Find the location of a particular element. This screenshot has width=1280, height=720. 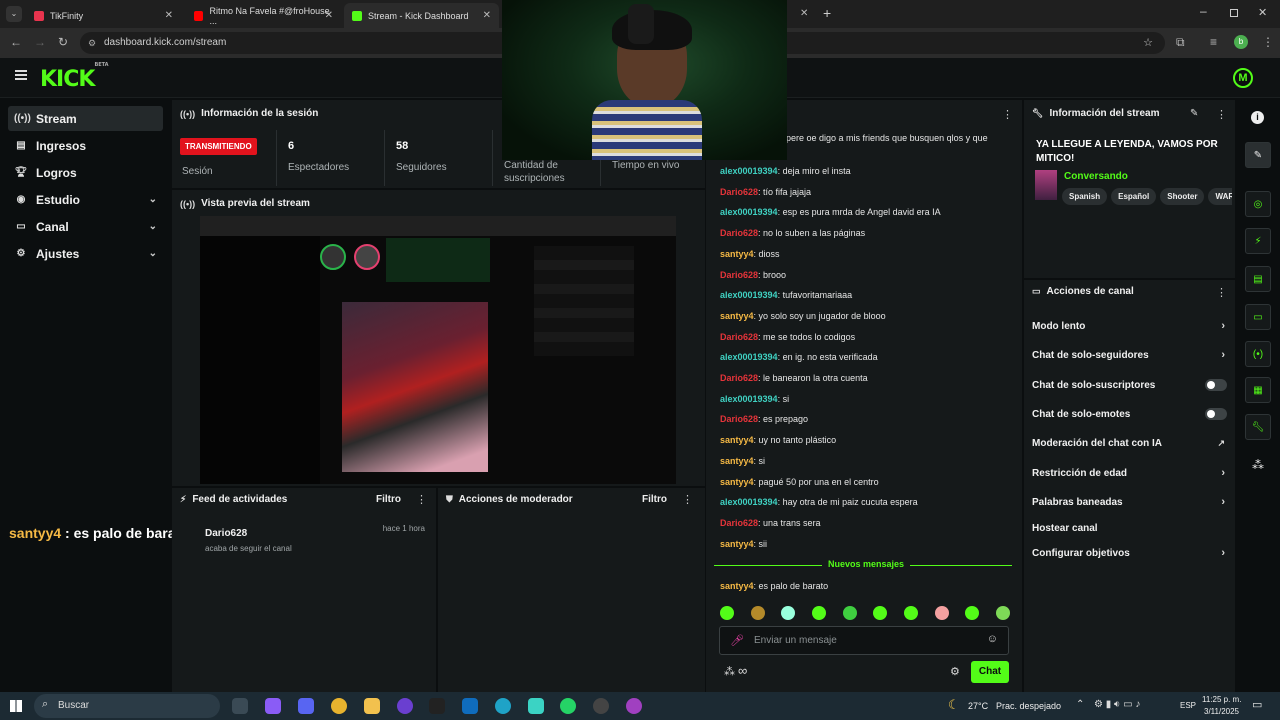

tray-icons: ⚙ ▮ 🔉︎ ▭ ♪ is located at coordinates (1117, 704).